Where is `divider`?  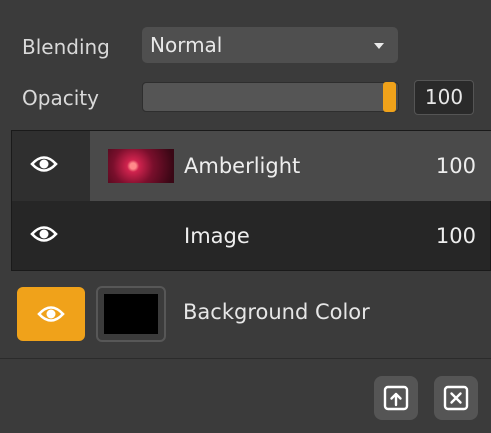
divider is located at coordinates (245, 358).